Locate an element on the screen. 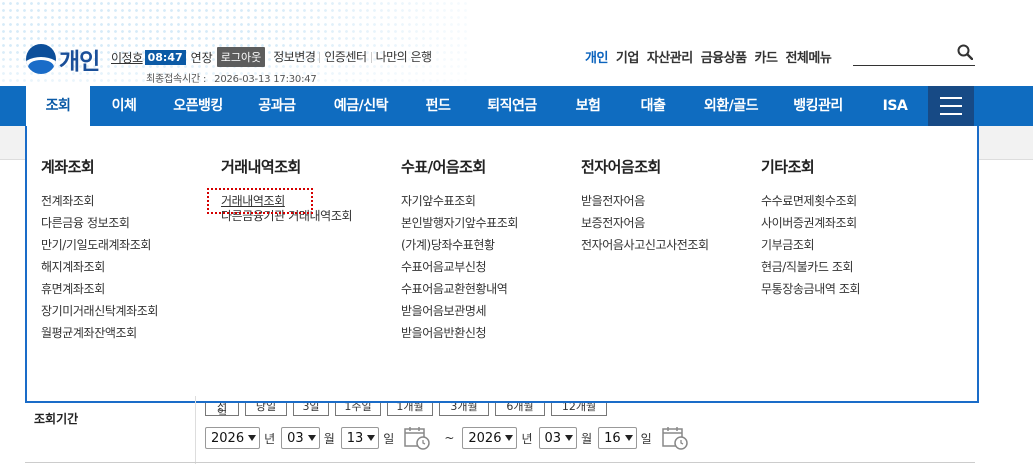 The height and width of the screenshot is (464, 1033). extend-session-button: 연장 is located at coordinates (202, 57).